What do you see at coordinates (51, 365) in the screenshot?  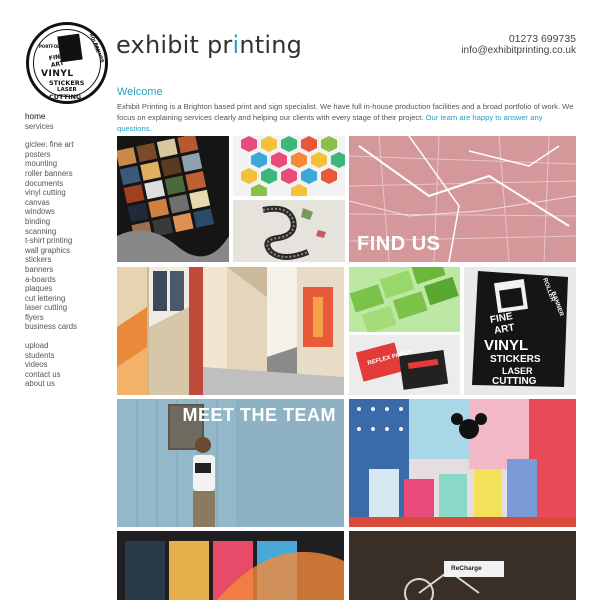 I see `nav-item-videos: videos` at bounding box center [51, 365].